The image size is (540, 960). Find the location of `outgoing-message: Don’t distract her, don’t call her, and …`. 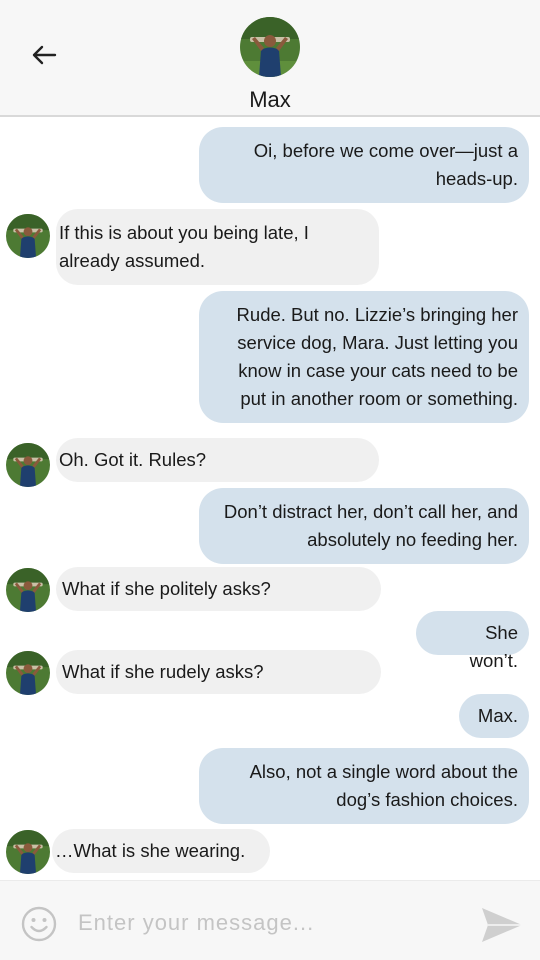

outgoing-message: Don’t distract her, don’t call her, and … is located at coordinates (364, 526).